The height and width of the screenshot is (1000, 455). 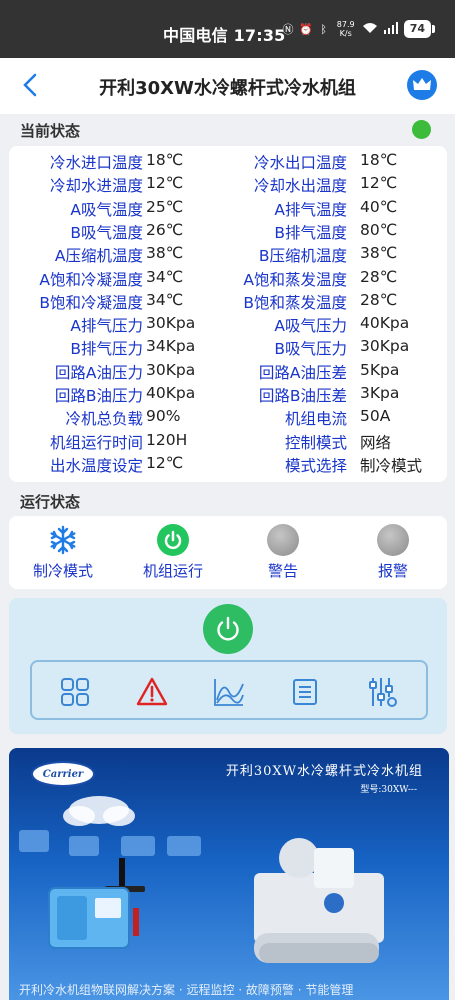 What do you see at coordinates (288, 29) in the screenshot?
I see `nfc-icon: Ⓝ` at bounding box center [288, 29].